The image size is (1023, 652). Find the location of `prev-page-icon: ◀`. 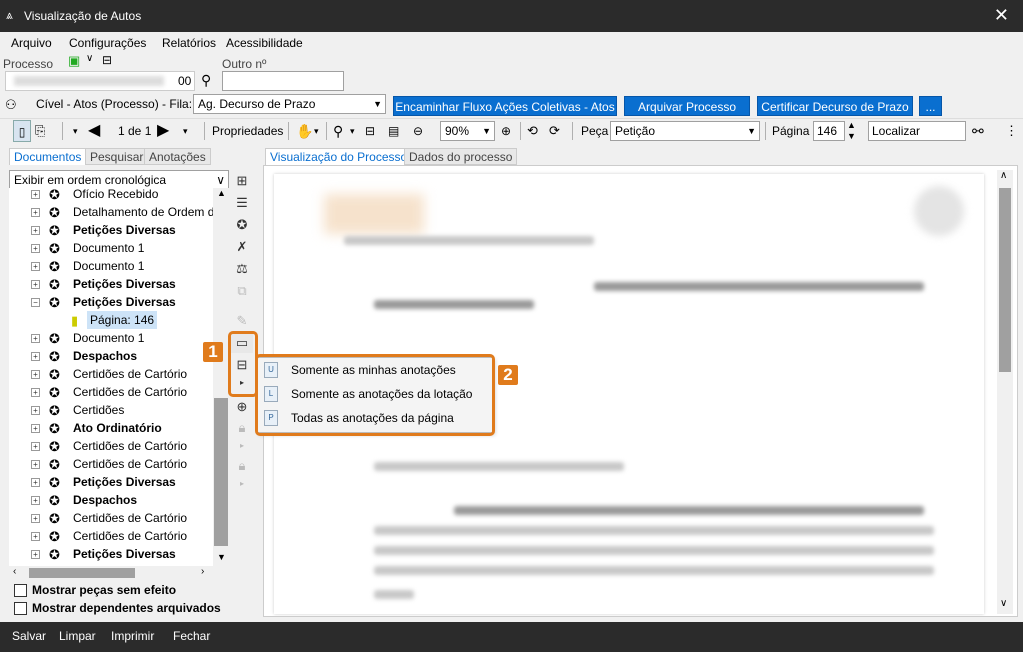

prev-page-icon: ◀ is located at coordinates (94, 131).